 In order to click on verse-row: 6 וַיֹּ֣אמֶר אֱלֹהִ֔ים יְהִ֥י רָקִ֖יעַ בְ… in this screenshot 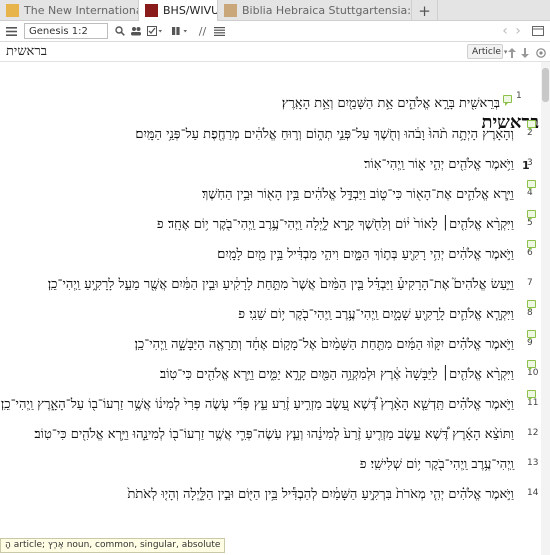, I will do `click(269, 255)`.